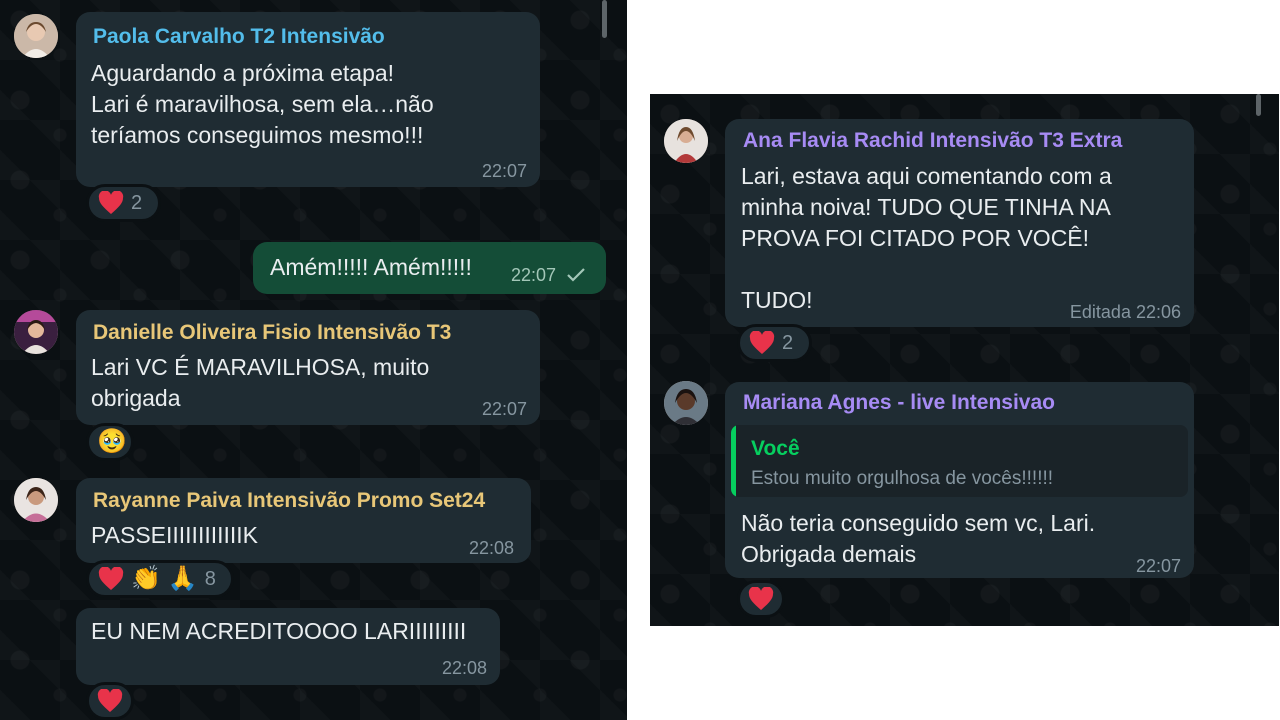  Describe the element at coordinates (902, 478) in the screenshot. I see `quote-text: Estou muito orgulhosa de vocês!!!!!!` at that location.